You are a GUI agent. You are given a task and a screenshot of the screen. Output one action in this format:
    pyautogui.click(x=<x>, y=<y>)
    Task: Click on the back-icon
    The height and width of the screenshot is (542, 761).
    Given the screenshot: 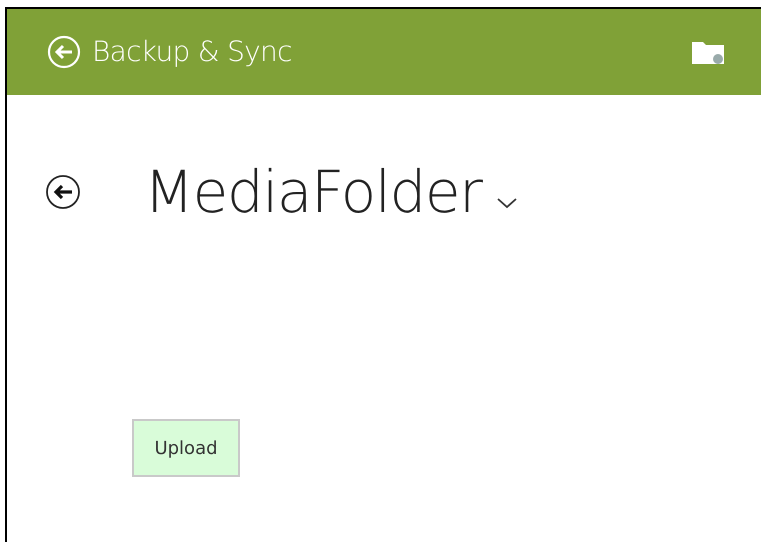 What is the action you would take?
    pyautogui.click(x=63, y=192)
    